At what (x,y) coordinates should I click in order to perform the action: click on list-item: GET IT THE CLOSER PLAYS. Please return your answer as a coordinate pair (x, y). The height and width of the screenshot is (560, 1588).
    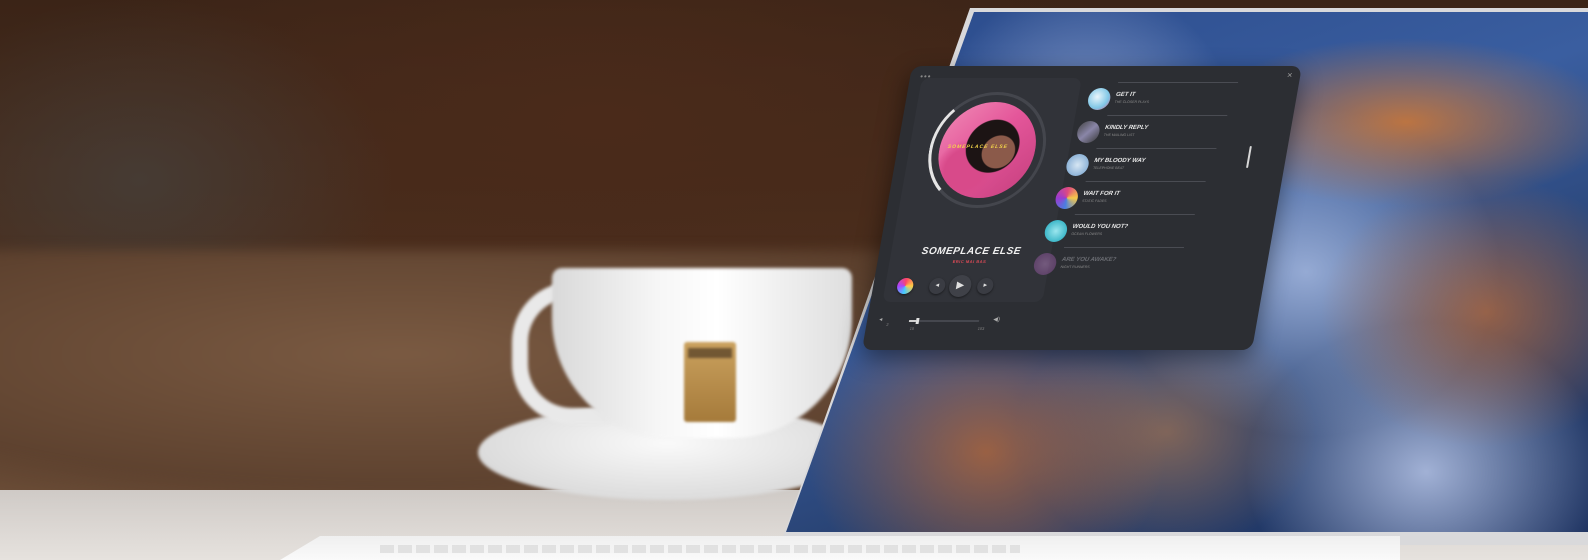
    Looking at the image, I should click on (1182, 99).